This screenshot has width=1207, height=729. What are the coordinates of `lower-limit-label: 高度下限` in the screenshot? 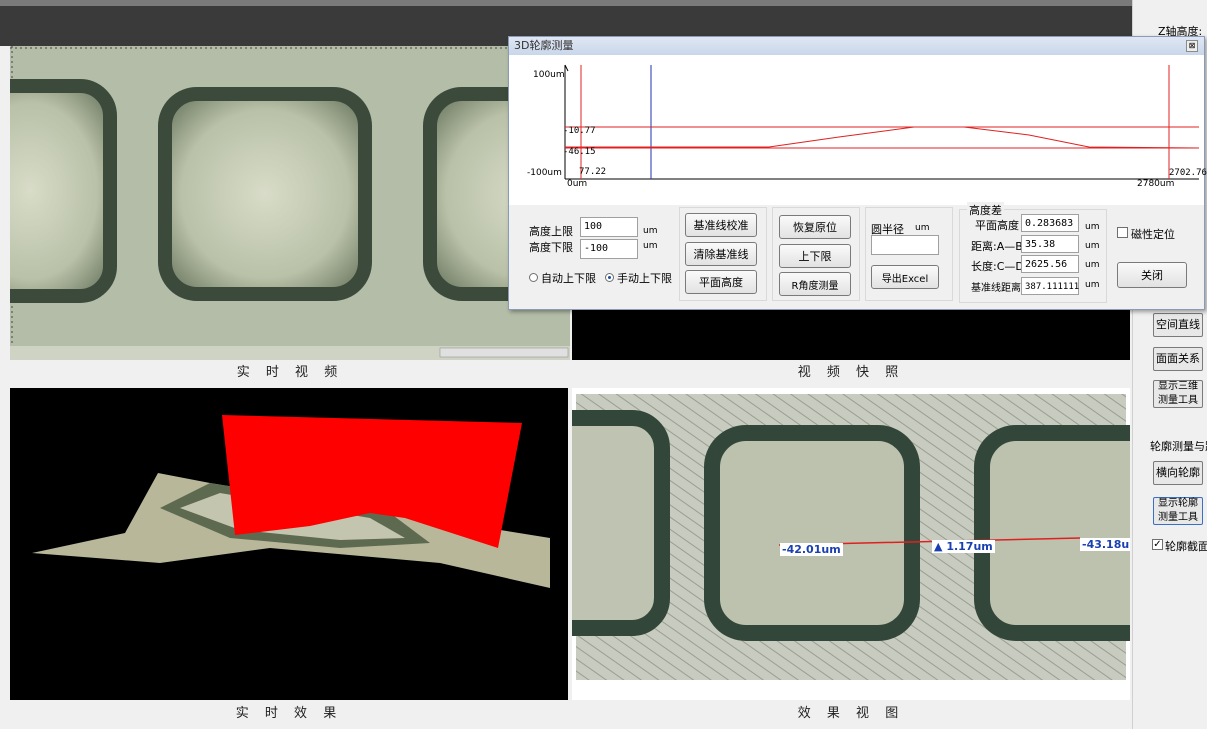 It's located at (551, 247).